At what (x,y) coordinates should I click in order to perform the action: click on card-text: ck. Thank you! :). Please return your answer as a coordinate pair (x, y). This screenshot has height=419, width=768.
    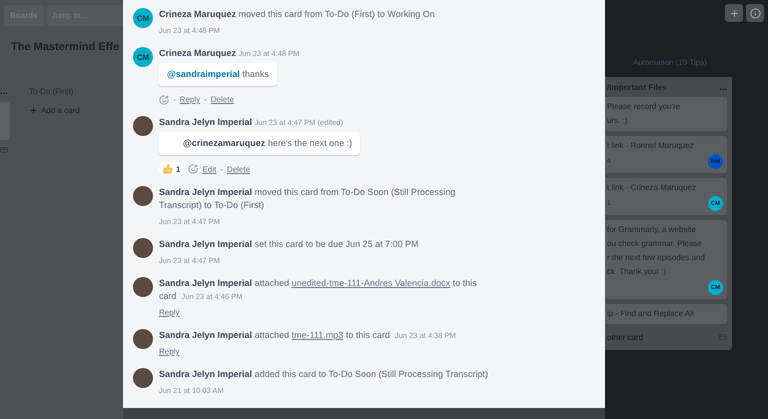
    Looking at the image, I should click on (637, 272).